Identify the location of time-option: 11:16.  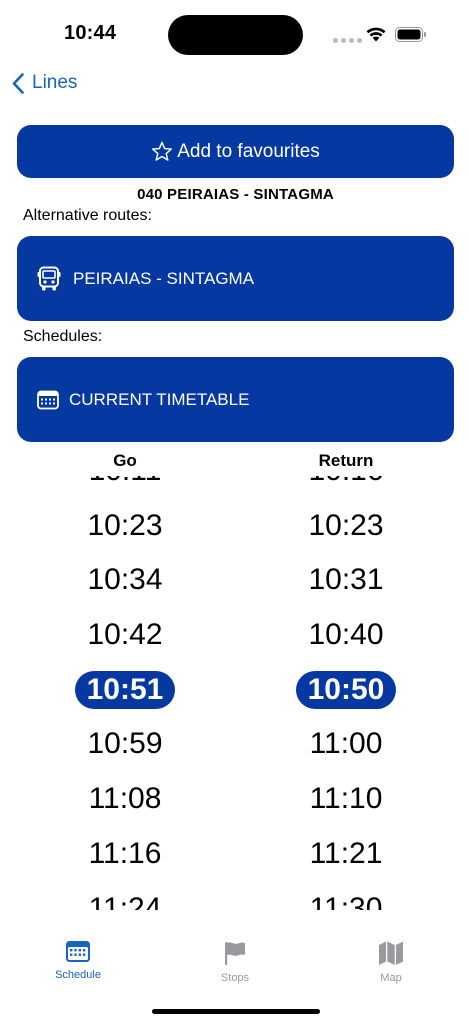
(125, 854).